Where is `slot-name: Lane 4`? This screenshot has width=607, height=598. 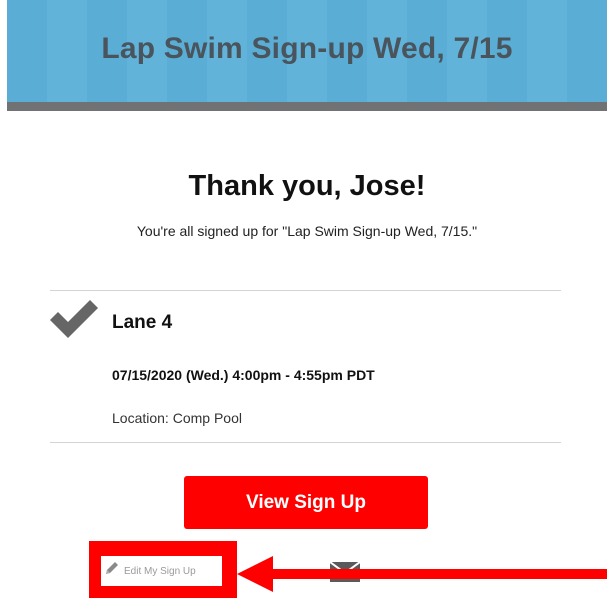
slot-name: Lane 4 is located at coordinates (142, 322).